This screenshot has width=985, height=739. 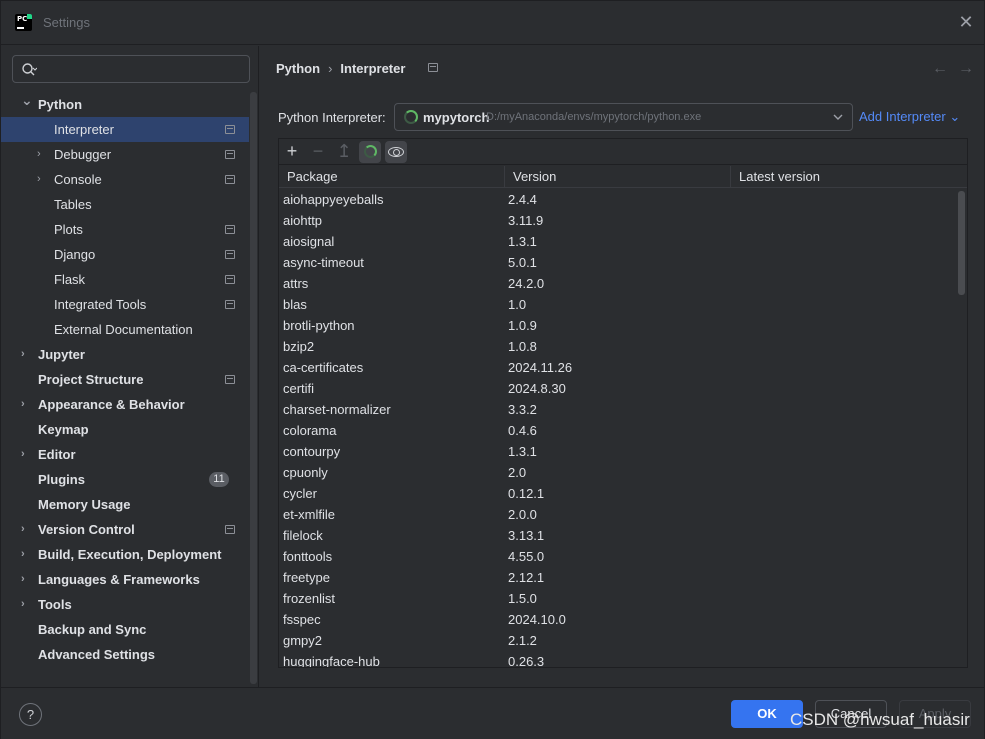 What do you see at coordinates (618, 367) in the screenshot?
I see `table-row: ca-certificates 2024.11.26` at bounding box center [618, 367].